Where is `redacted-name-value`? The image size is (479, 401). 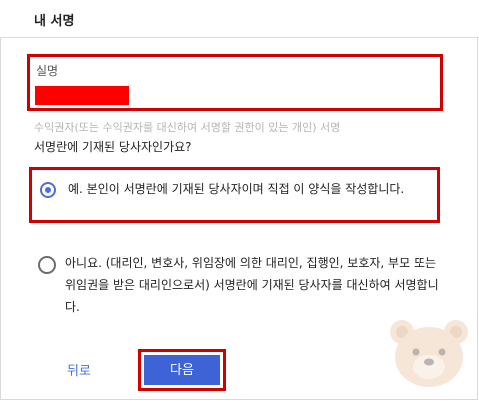 redacted-name-value is located at coordinates (82, 95).